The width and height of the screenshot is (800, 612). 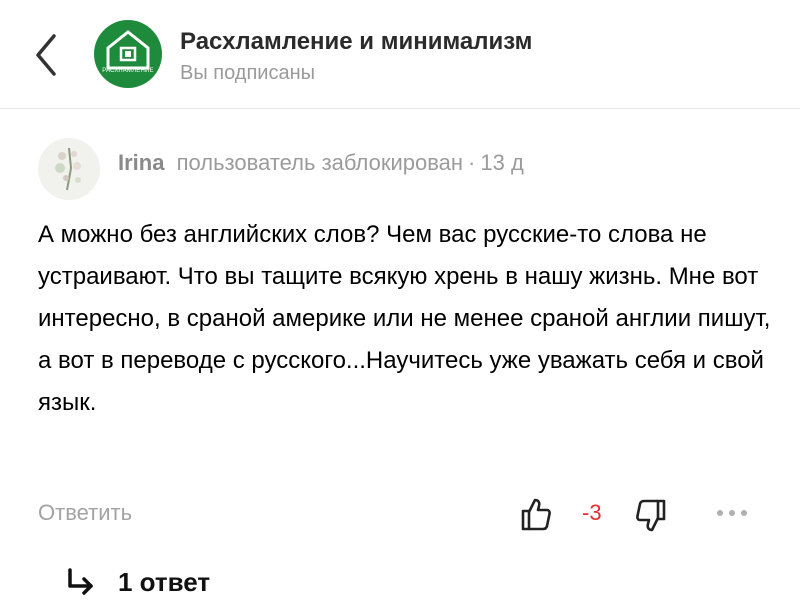 What do you see at coordinates (128, 71) in the screenshot?
I see `logo-text: РАСХЛАМЛЕНИЕ` at bounding box center [128, 71].